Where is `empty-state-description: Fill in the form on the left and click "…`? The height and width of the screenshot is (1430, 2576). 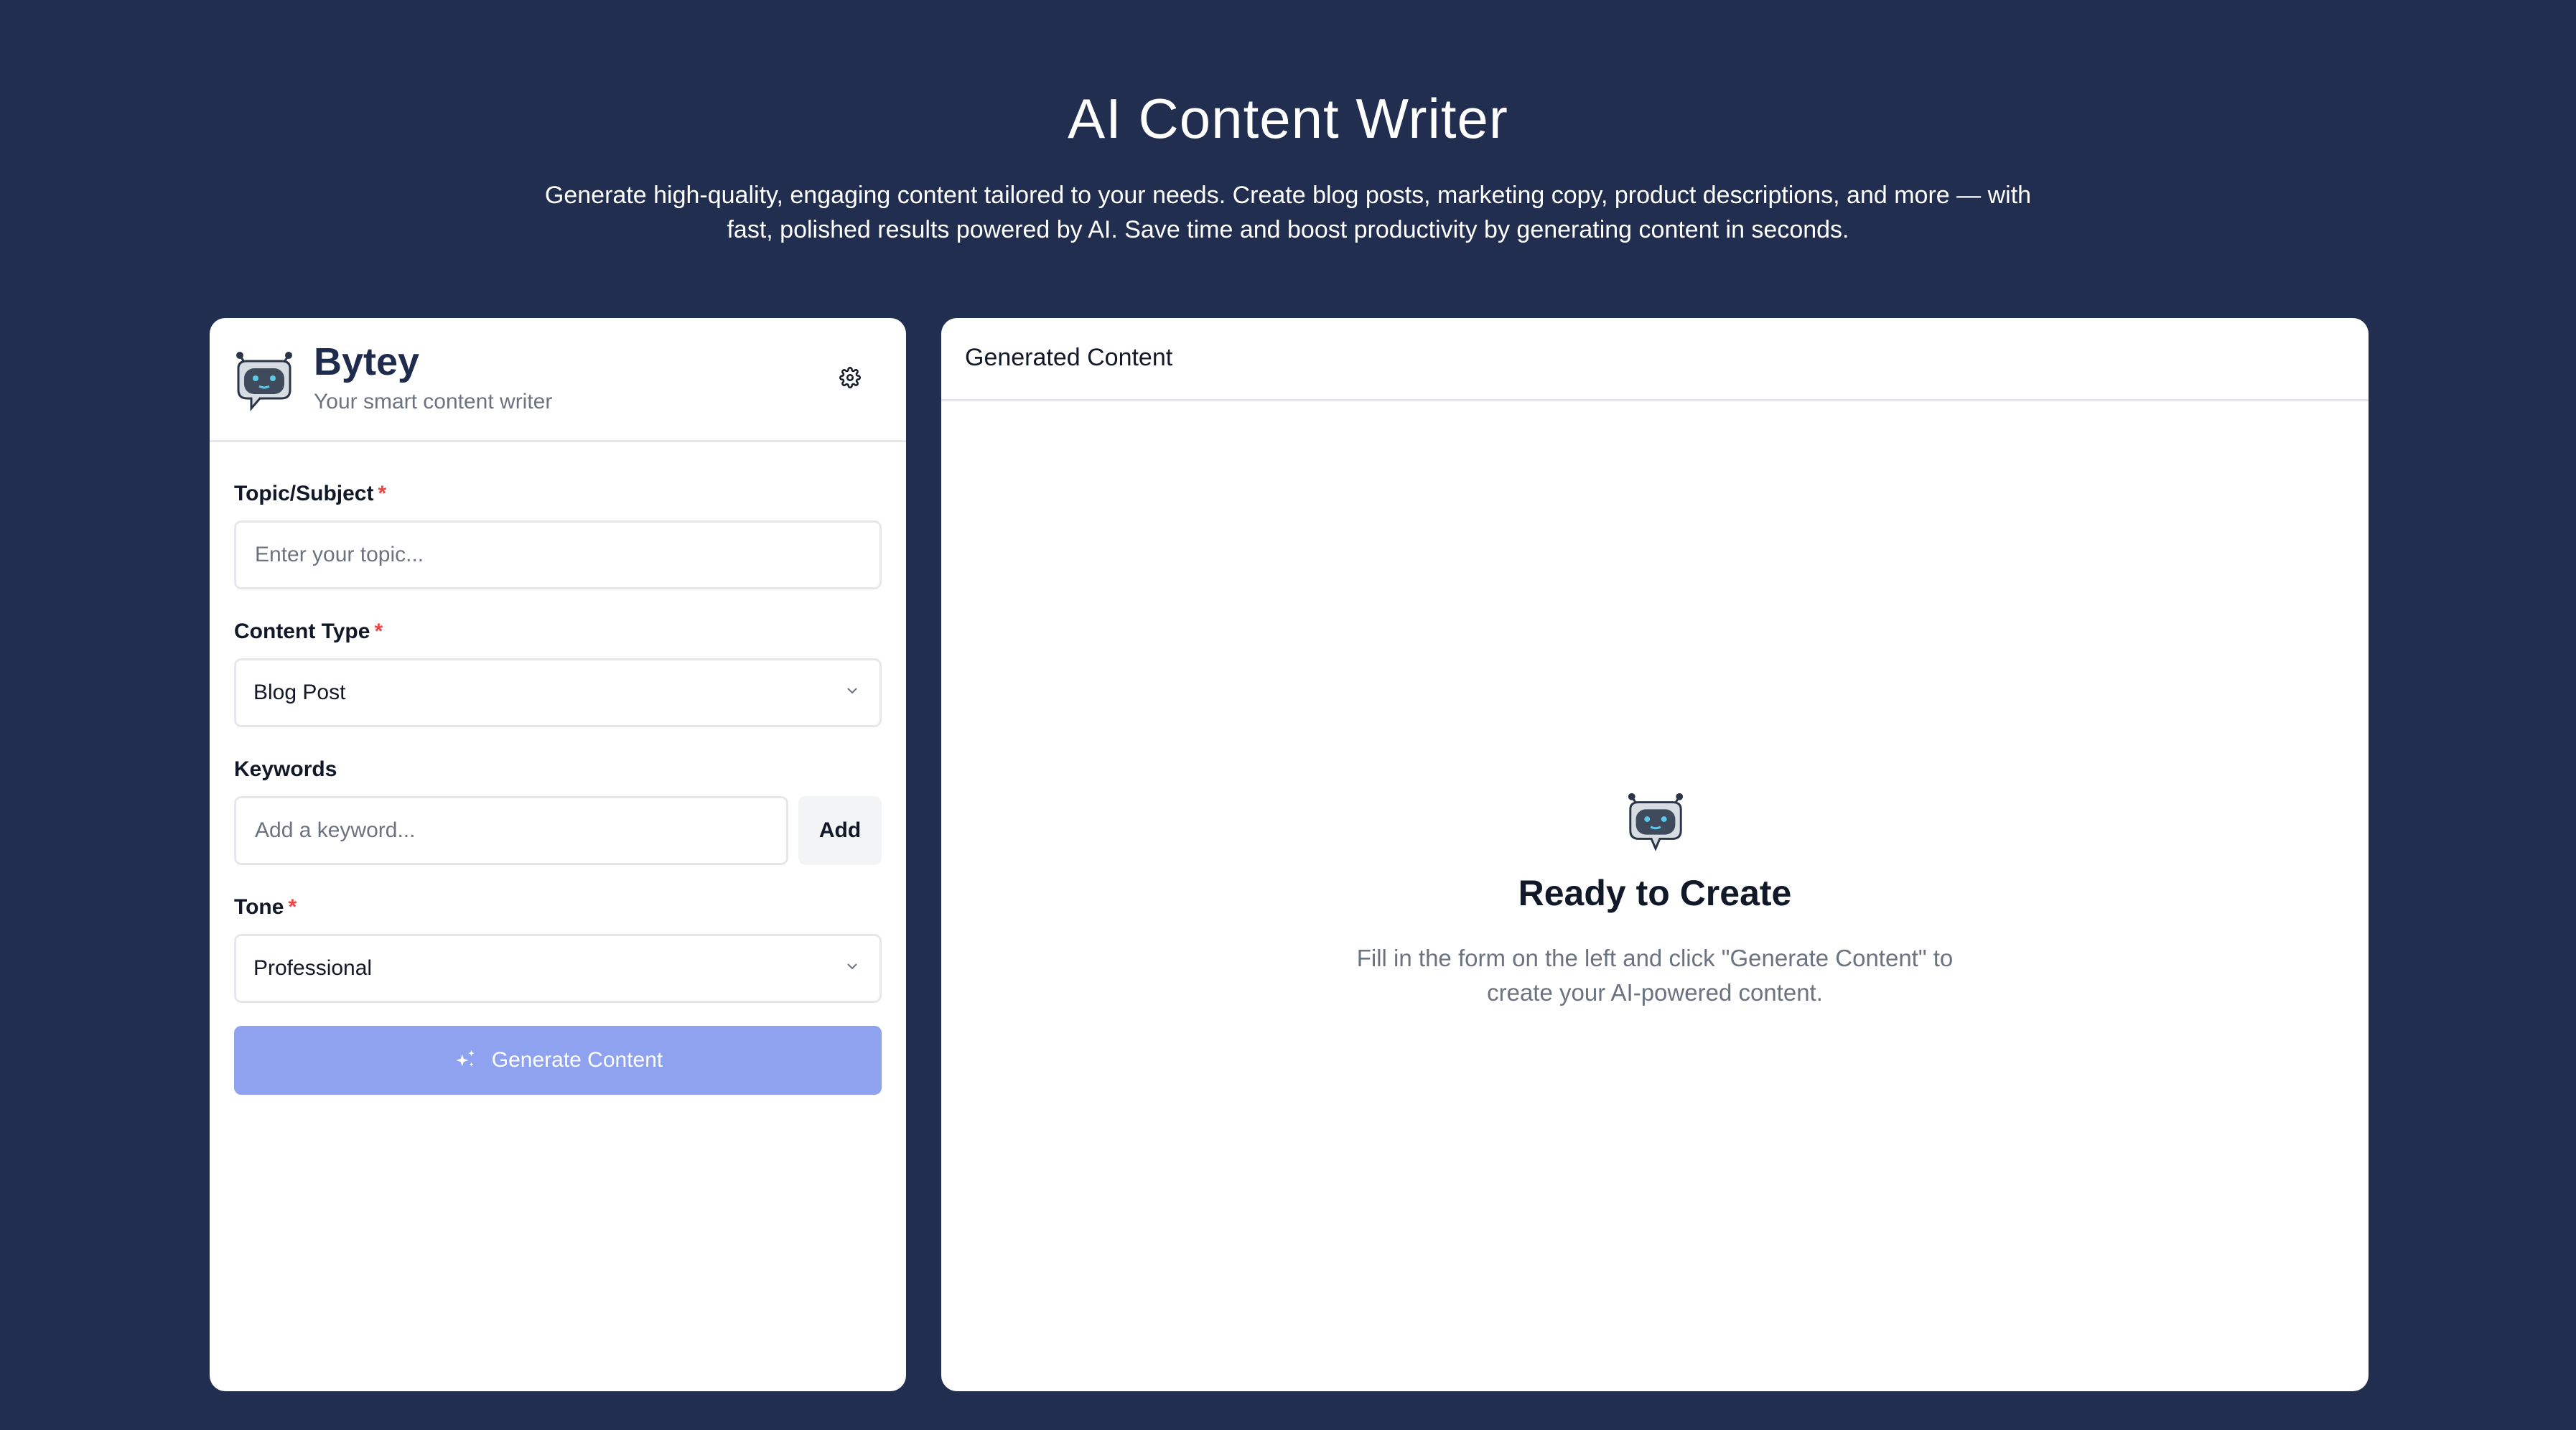 empty-state-description: Fill in the form on the left and click "… is located at coordinates (1655, 976).